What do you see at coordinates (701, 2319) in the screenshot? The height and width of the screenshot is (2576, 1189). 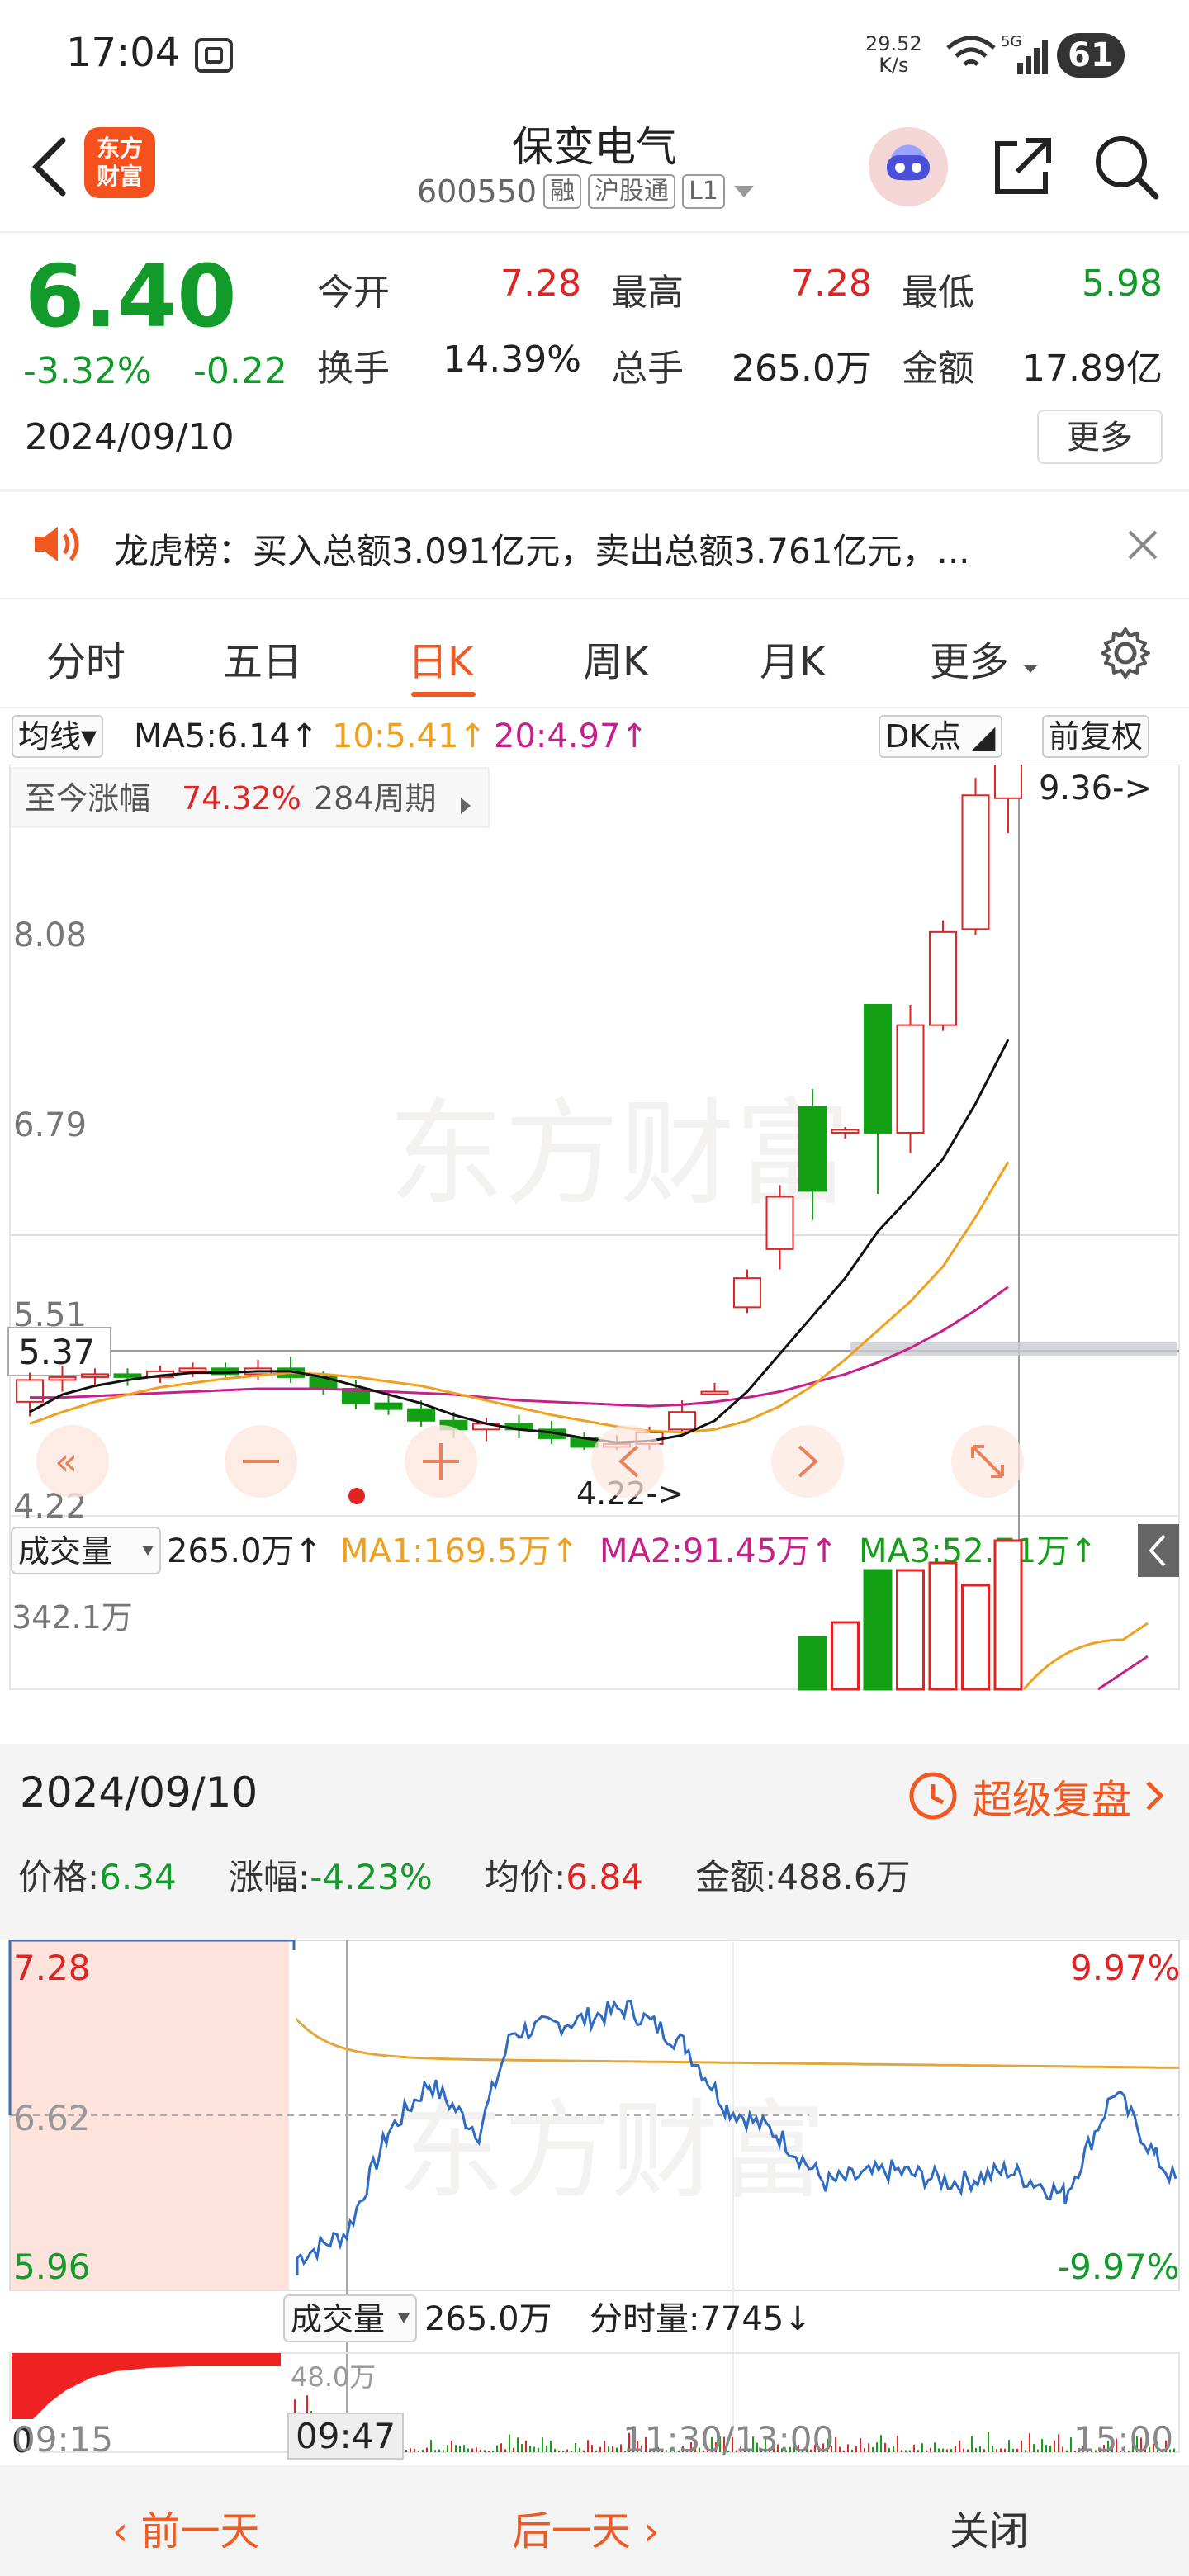 I see `tick-volume-label: 分时量:7745↓` at bounding box center [701, 2319].